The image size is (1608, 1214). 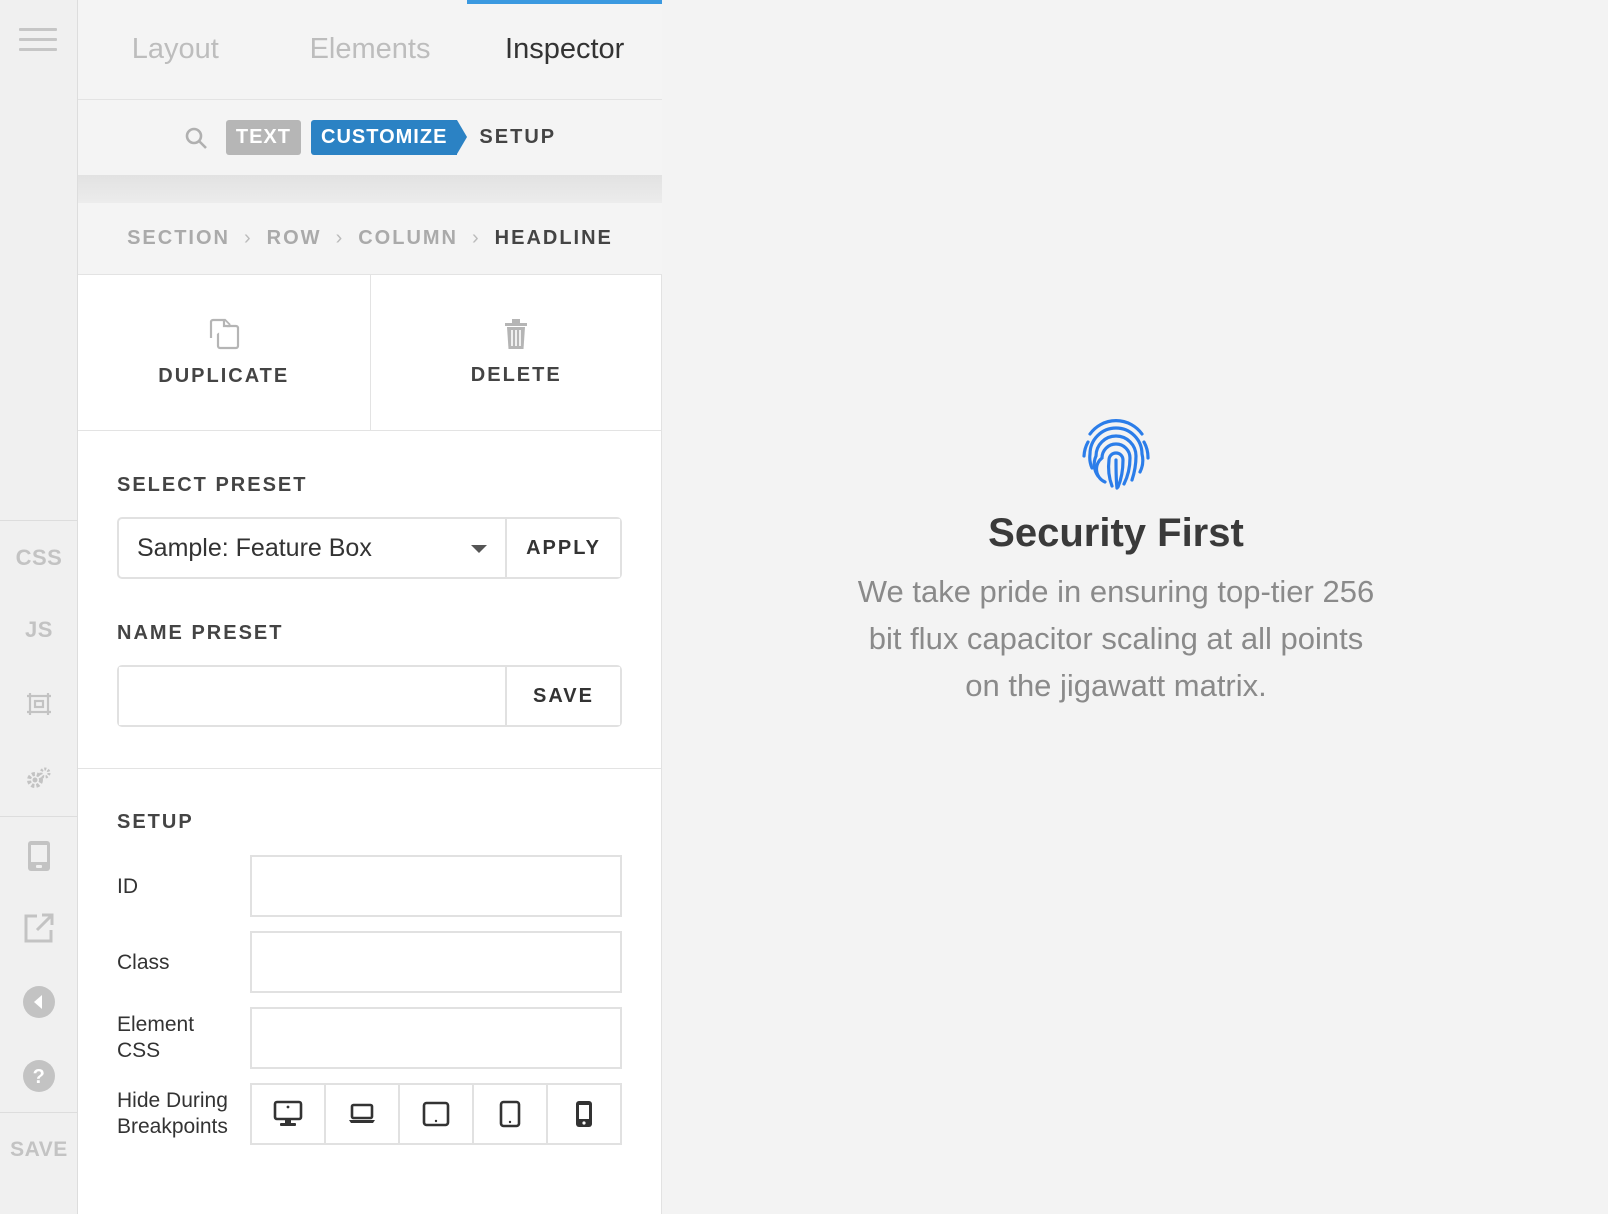 What do you see at coordinates (39, 856) in the screenshot?
I see `tablet-icon` at bounding box center [39, 856].